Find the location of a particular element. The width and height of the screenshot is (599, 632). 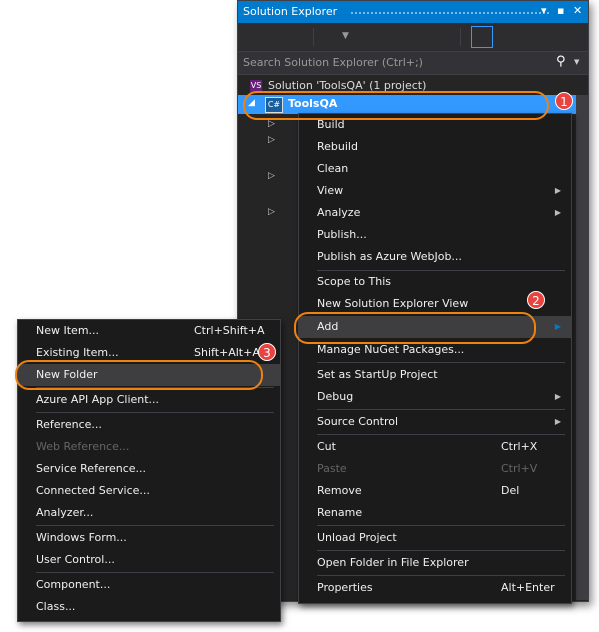

search-icon: ⚲ is located at coordinates (561, 61).